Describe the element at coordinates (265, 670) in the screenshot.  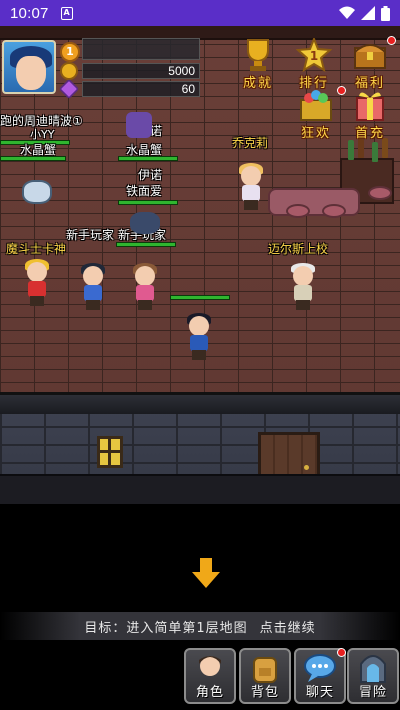
I see `backpack-icon` at that location.